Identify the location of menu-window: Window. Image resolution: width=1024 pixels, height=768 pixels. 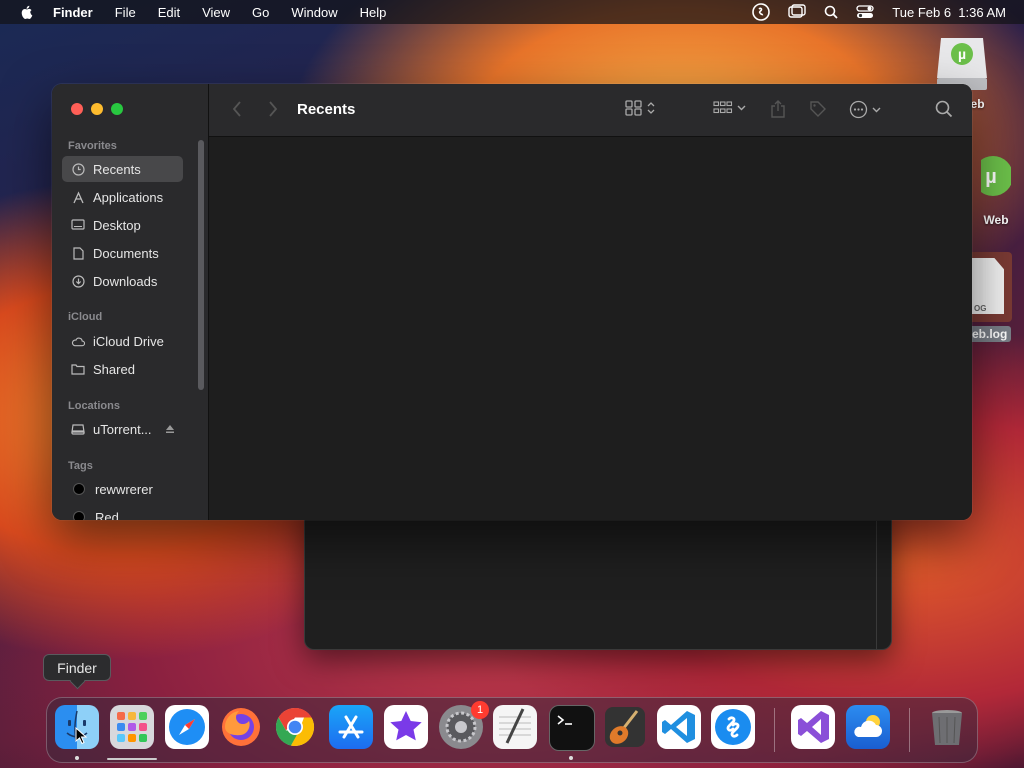
(314, 12).